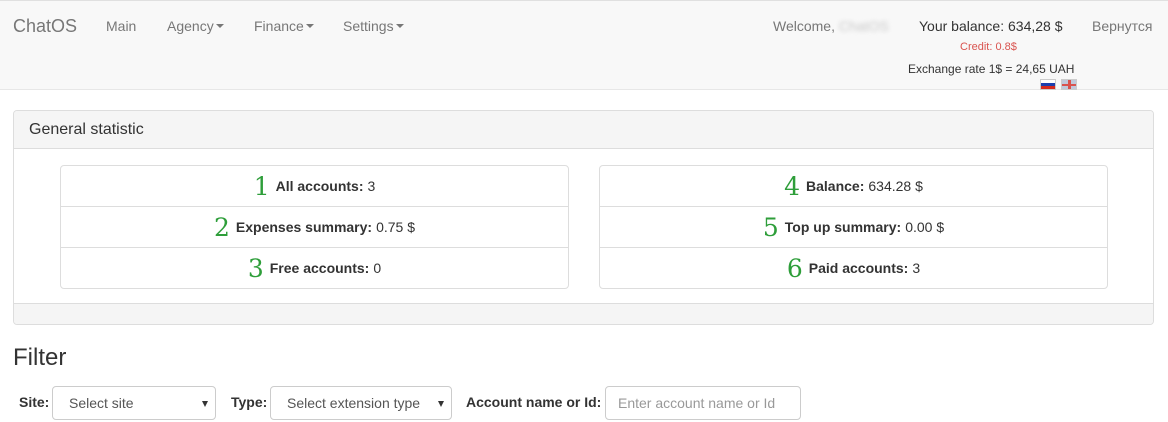 The height and width of the screenshot is (422, 1168). Describe the element at coordinates (40, 357) in the screenshot. I see `filter-title: Filter` at that location.